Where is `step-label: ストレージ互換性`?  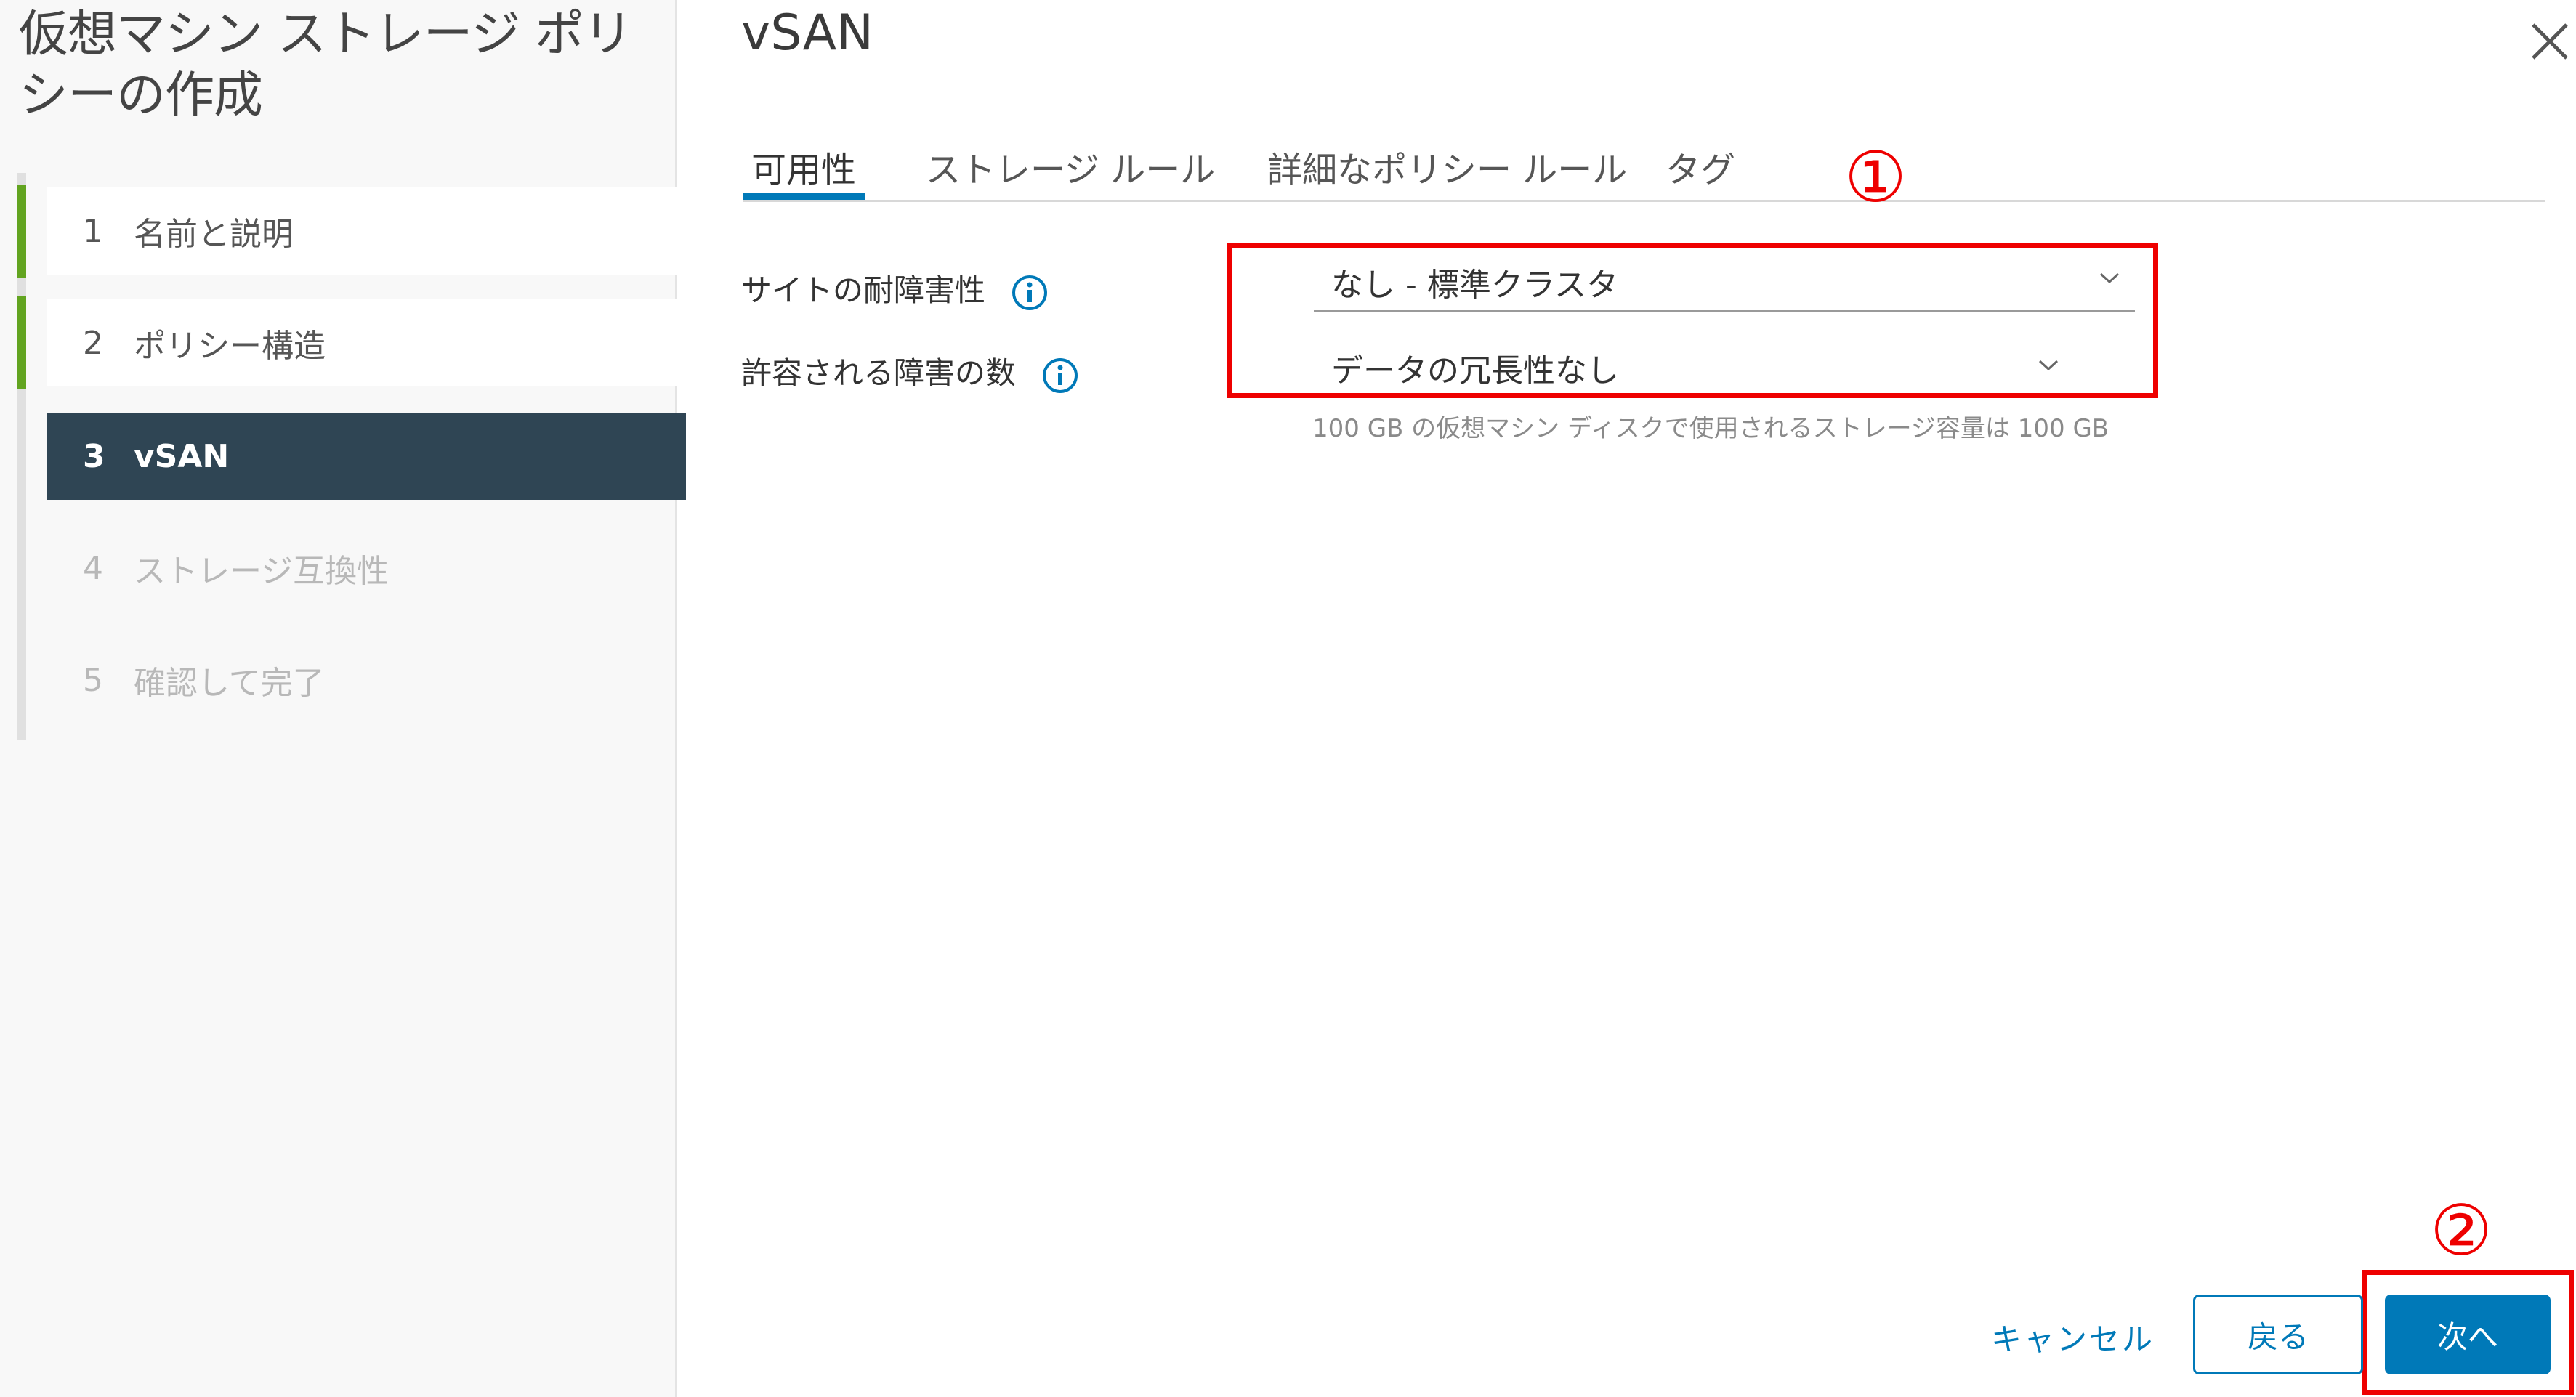
step-label: ストレージ互換性 is located at coordinates (262, 571).